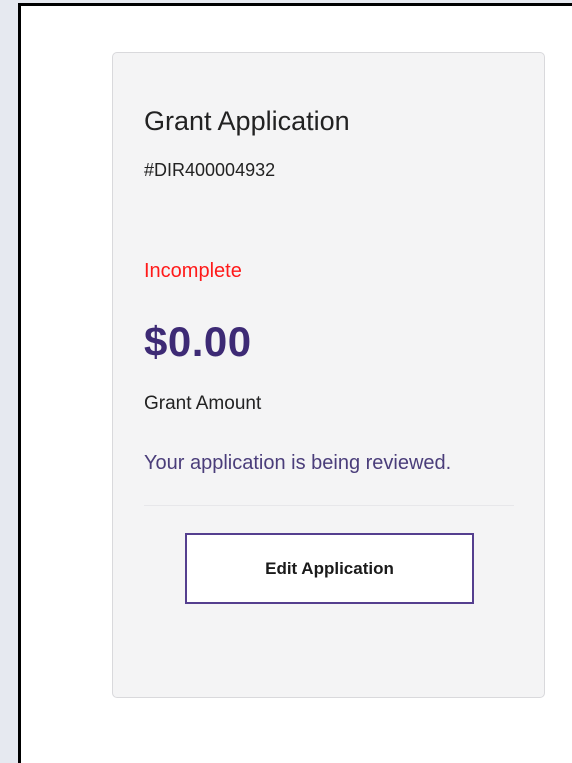  What do you see at coordinates (298, 463) in the screenshot?
I see `review-status-message: Your application is being reviewed.` at bounding box center [298, 463].